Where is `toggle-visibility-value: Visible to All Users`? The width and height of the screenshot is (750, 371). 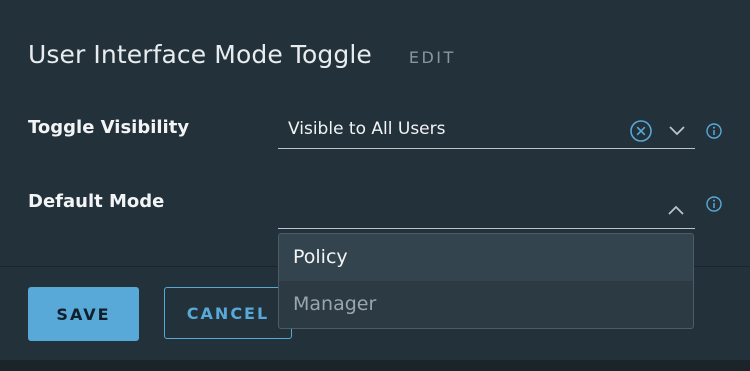
toggle-visibility-value: Visible to All Users is located at coordinates (367, 129).